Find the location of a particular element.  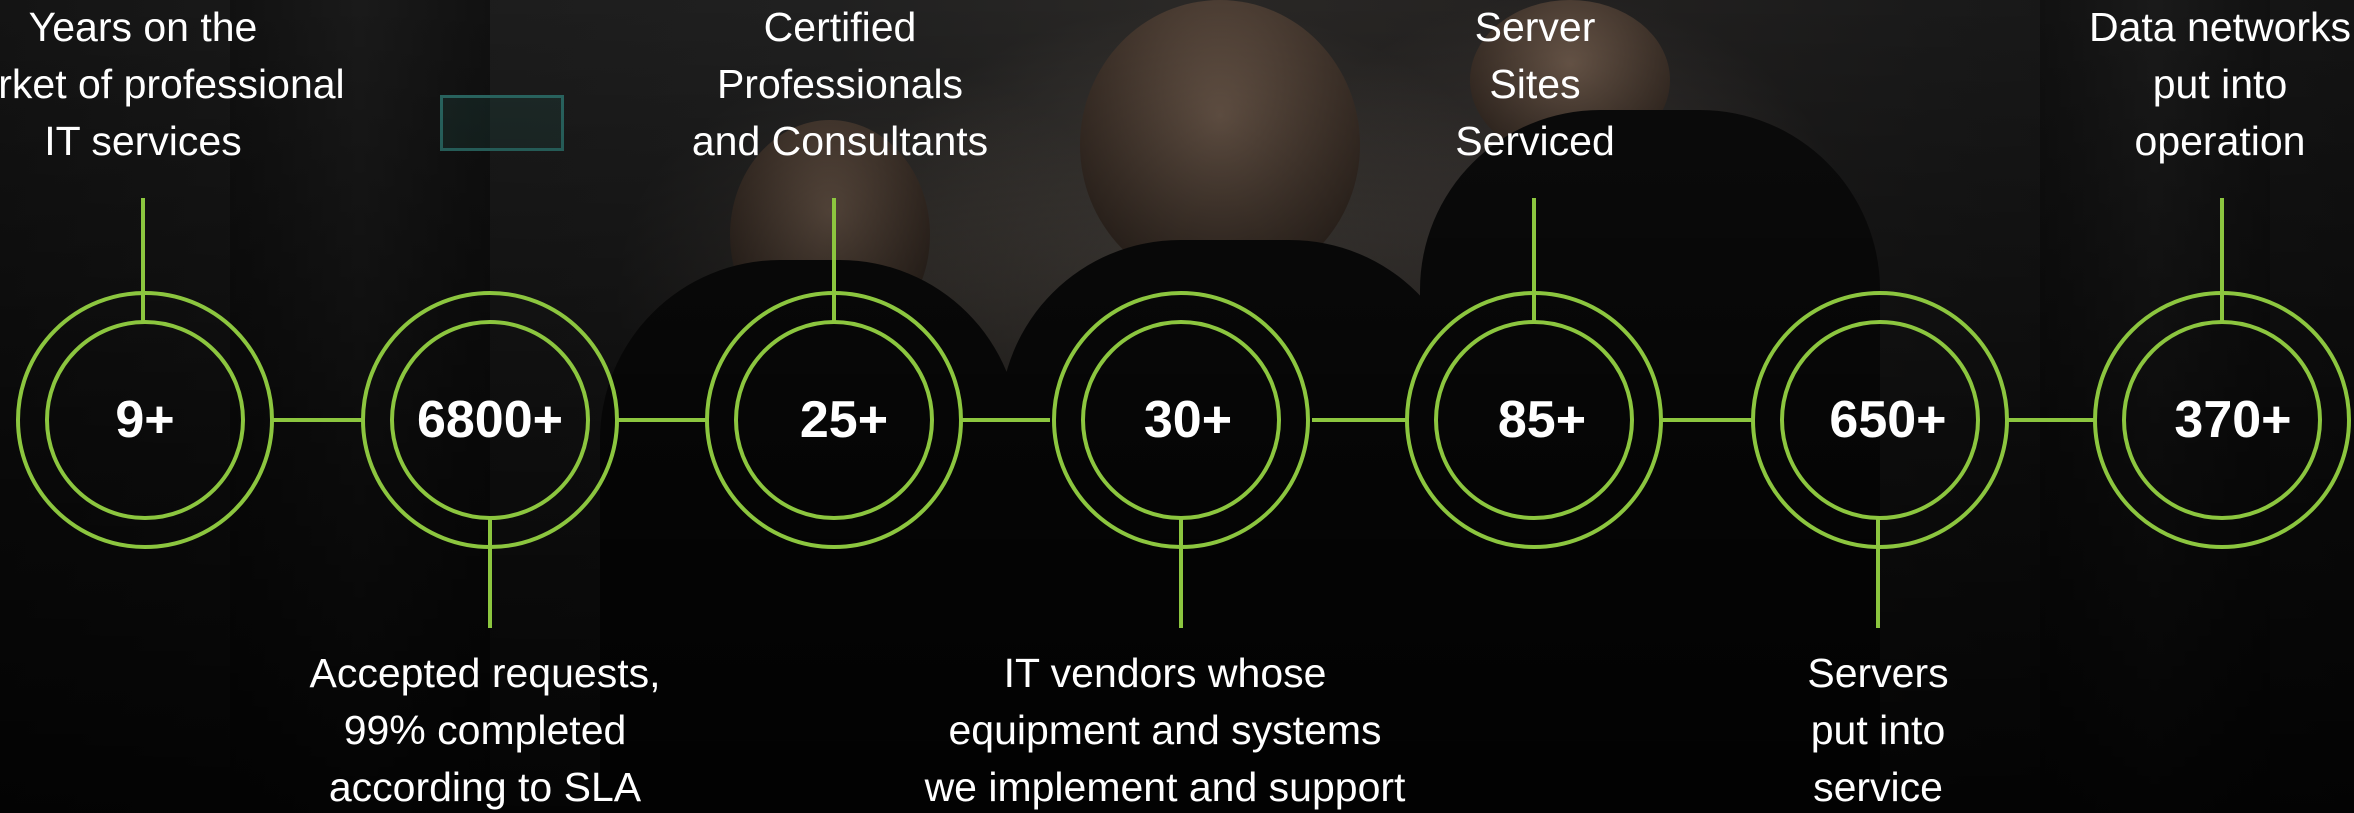

stat-label: Data networks put into operation is located at coordinates (2220, 84).